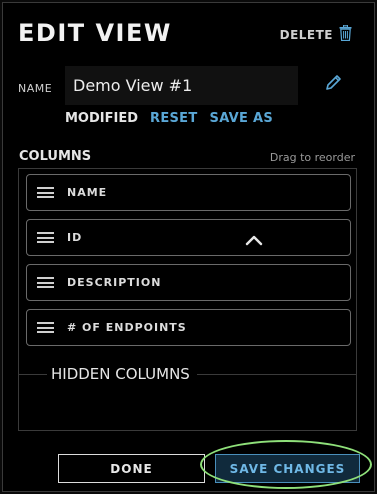  I want to click on delete-button: DELETE, so click(315, 34).